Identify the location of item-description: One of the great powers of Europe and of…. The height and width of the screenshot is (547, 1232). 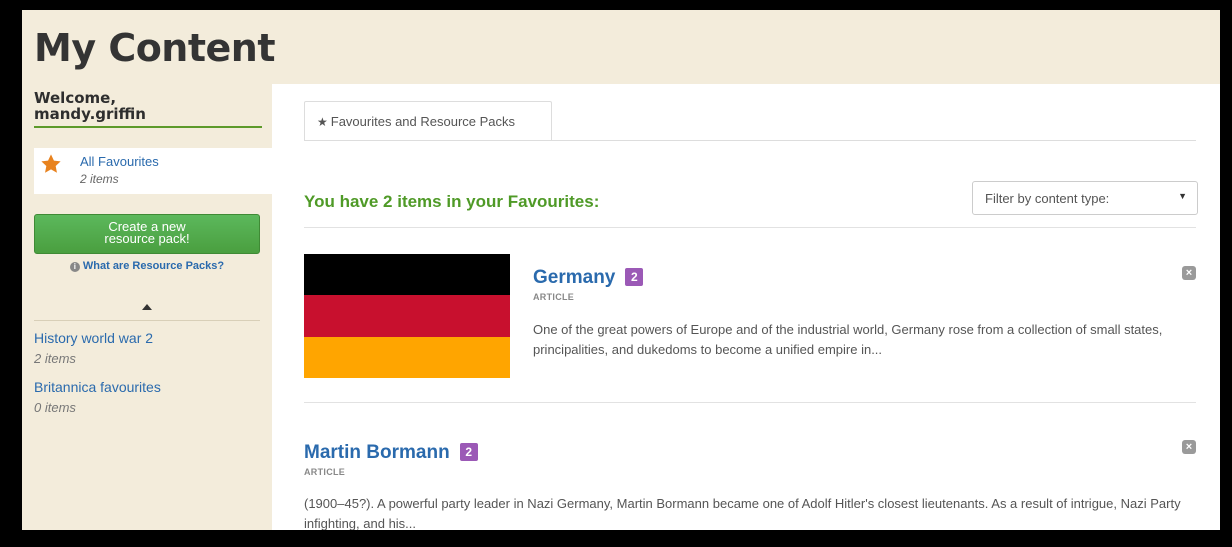
(848, 339).